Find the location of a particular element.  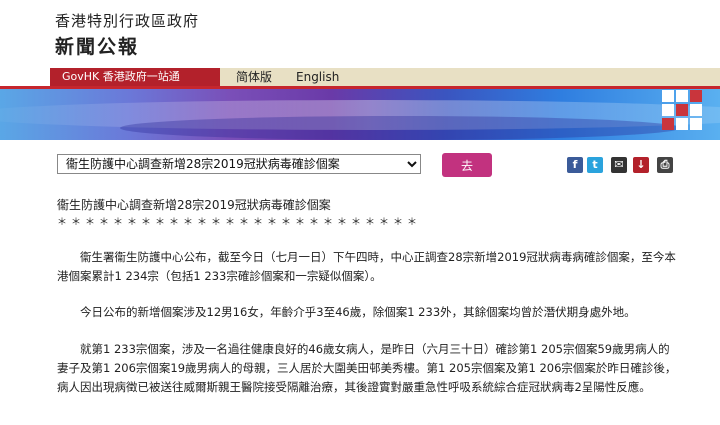

banner-red-line is located at coordinates (360, 87).